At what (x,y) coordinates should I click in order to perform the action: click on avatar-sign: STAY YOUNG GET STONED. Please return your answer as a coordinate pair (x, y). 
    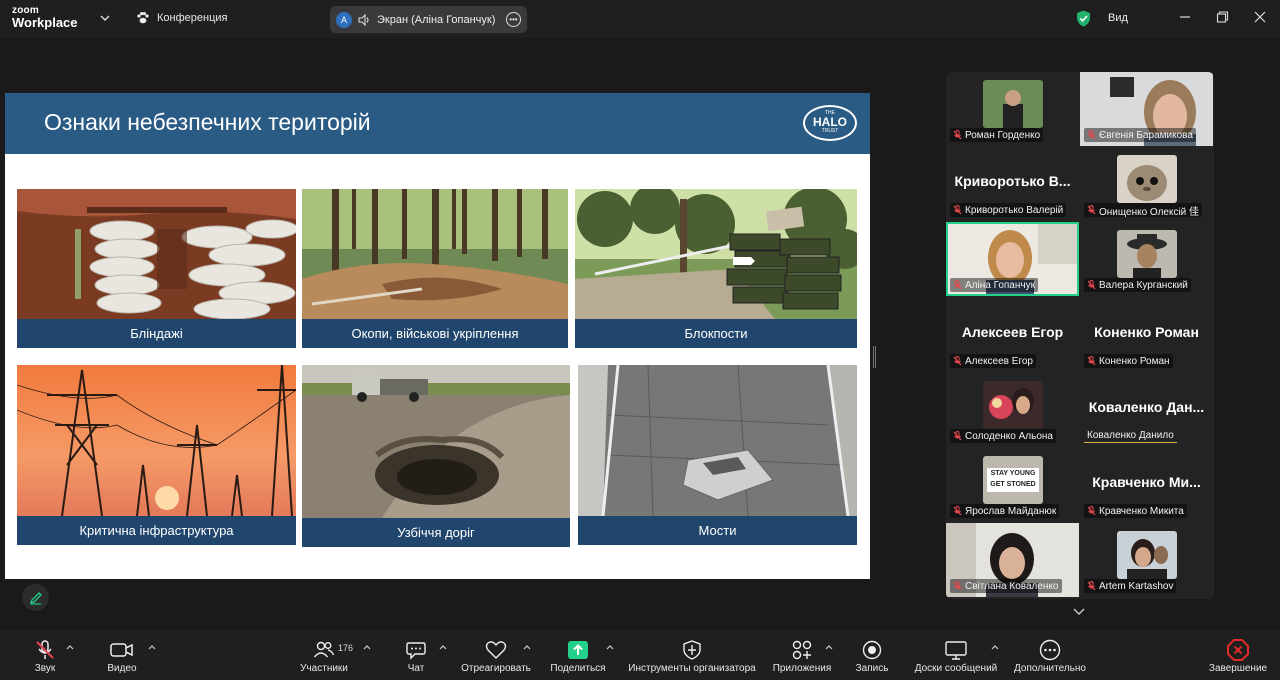
    Looking at the image, I should click on (1013, 480).